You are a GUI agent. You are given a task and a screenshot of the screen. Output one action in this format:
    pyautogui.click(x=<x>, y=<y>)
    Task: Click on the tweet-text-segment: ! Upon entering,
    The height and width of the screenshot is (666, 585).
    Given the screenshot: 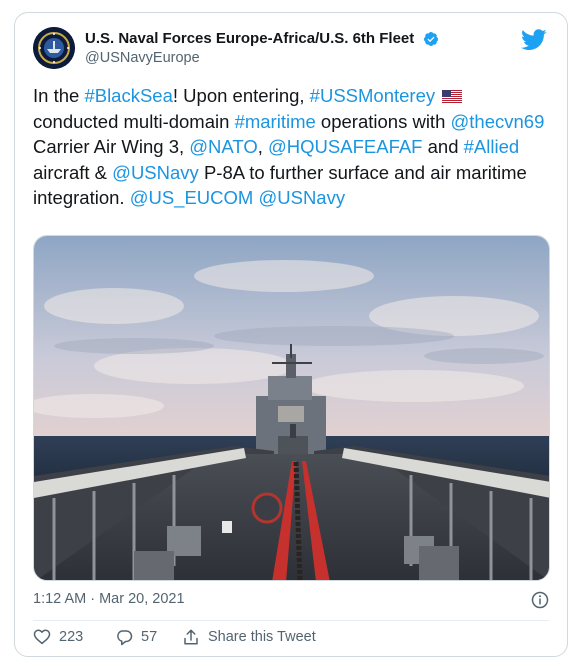 What is the action you would take?
    pyautogui.click(x=241, y=95)
    